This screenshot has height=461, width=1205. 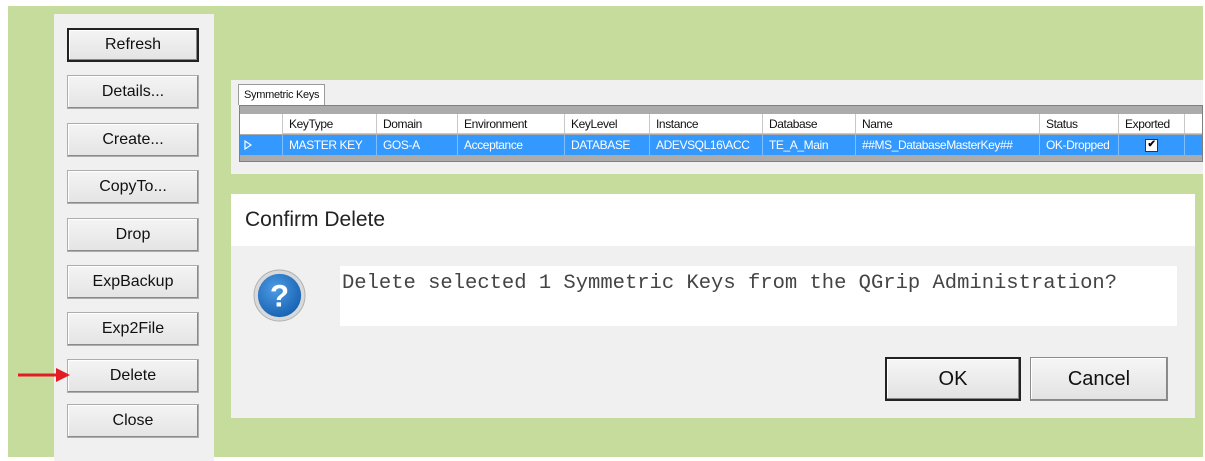 I want to click on row-pointer-icon, so click(x=248, y=145).